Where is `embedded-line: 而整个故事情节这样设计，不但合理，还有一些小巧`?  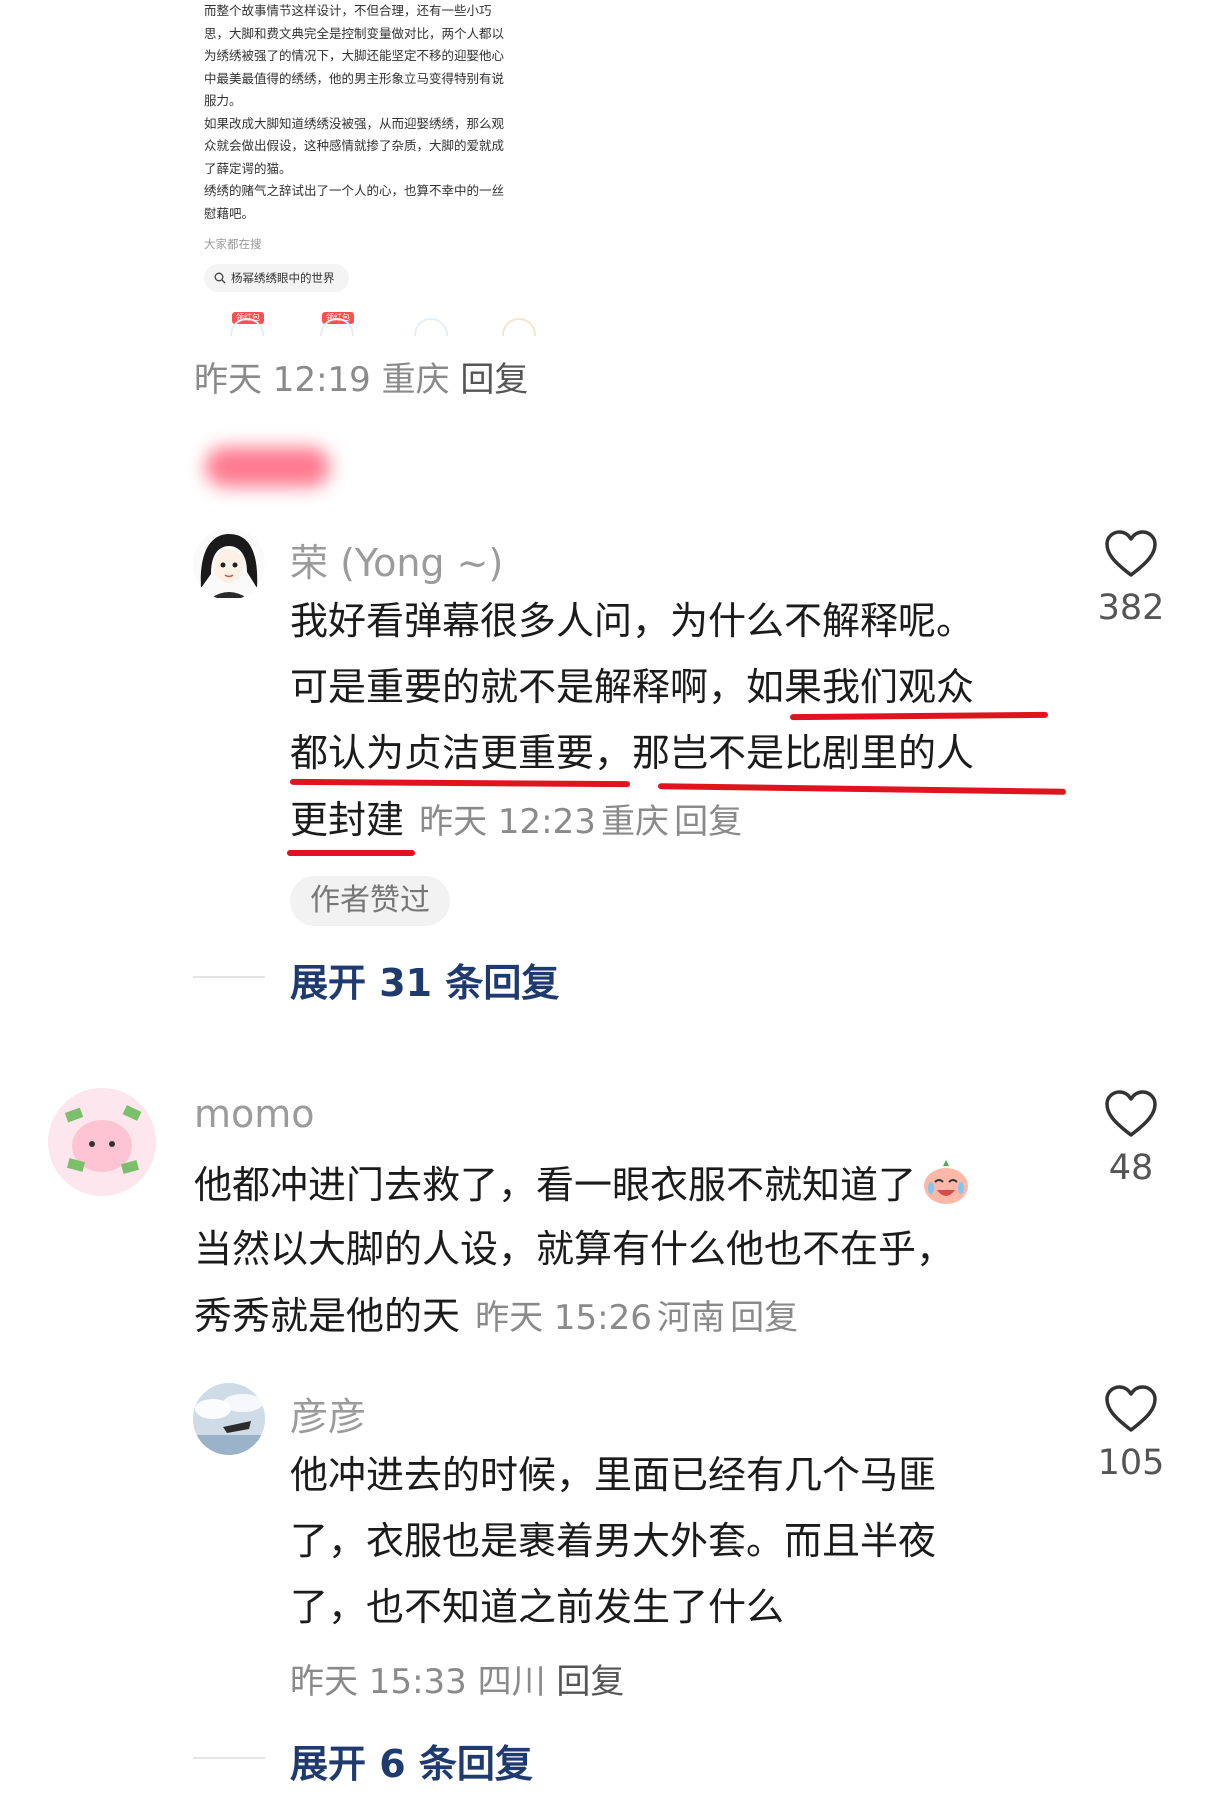
embedded-line: 而整个故事情节这样设计，不但合理，还有一些小巧 is located at coordinates (348, 10).